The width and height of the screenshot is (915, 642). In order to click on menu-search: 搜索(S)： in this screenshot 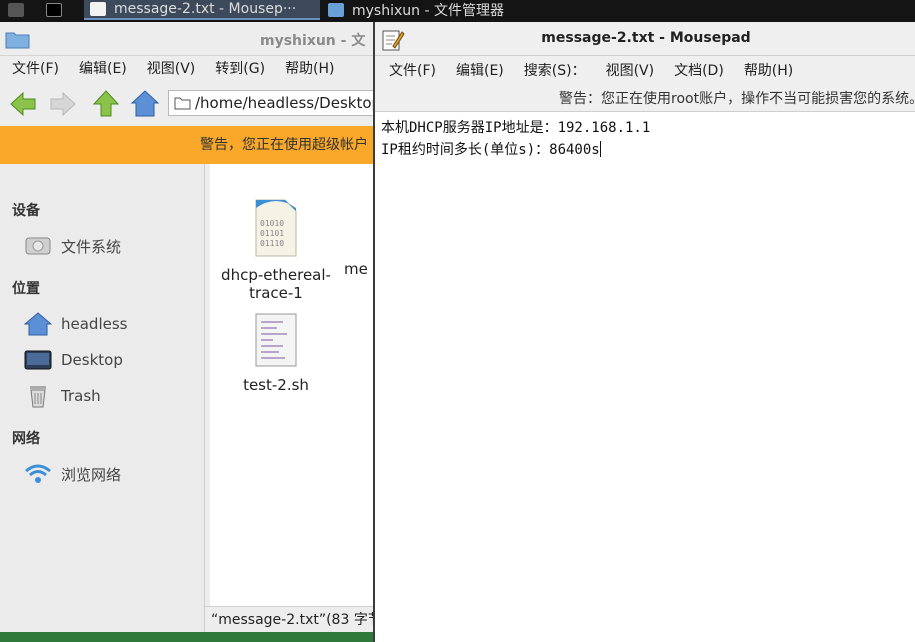, I will do `click(555, 71)`.